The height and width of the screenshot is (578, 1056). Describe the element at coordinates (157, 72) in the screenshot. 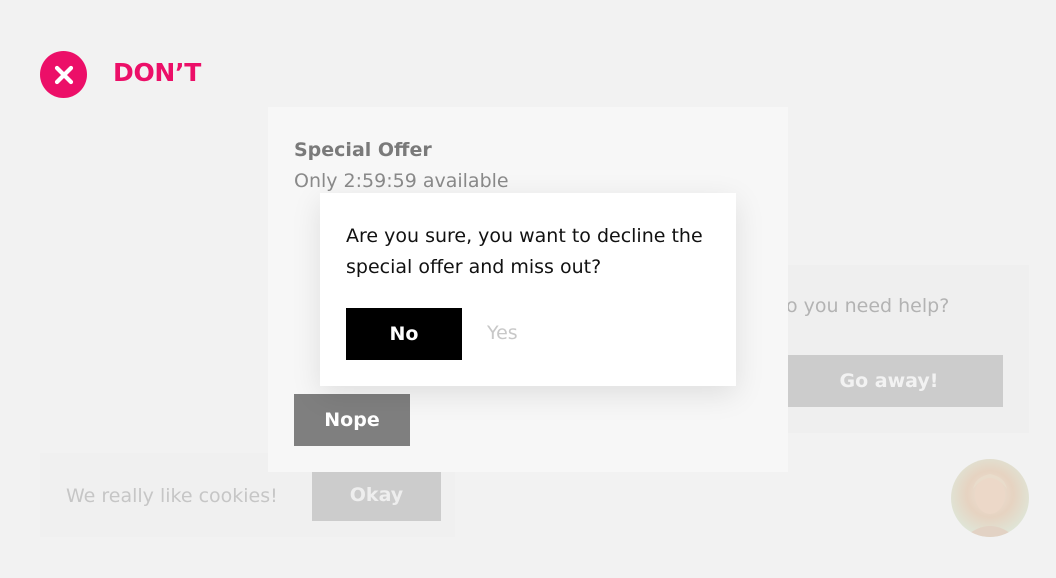

I see `dont-heading: DON’T` at that location.